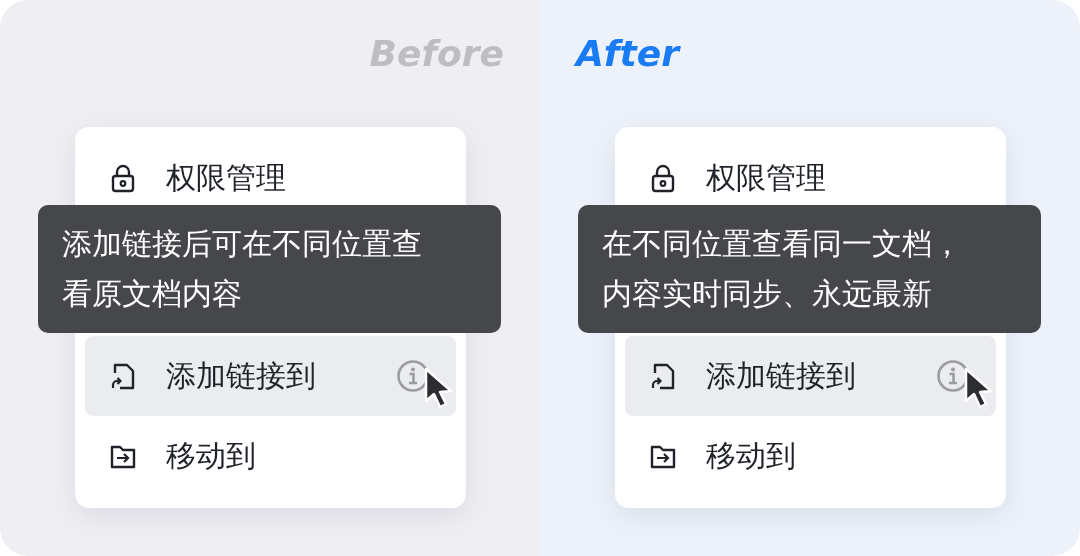  I want to click on tooltip-text: 添加链接后可在不同位置查, so click(242, 244).